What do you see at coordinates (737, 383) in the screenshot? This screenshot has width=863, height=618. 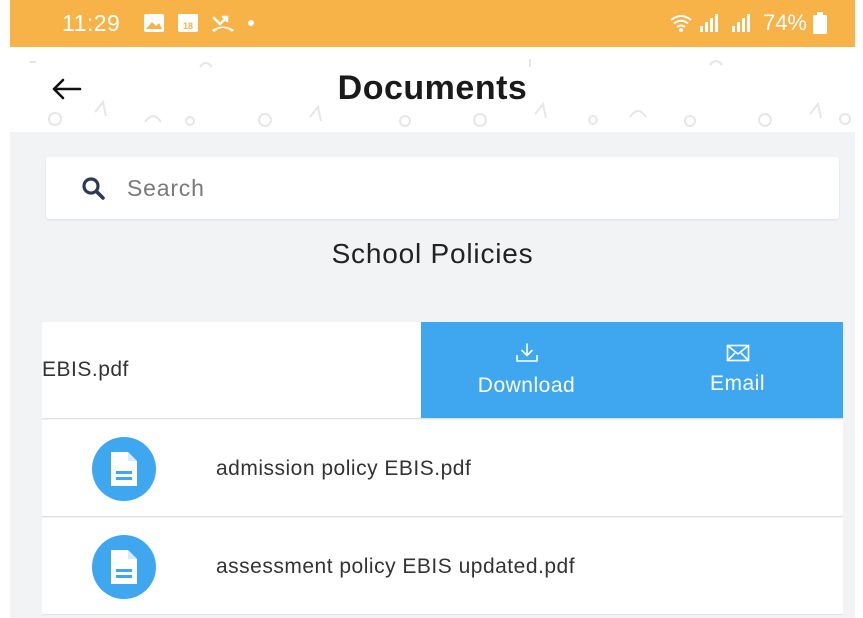 I see `email-label: Email` at bounding box center [737, 383].